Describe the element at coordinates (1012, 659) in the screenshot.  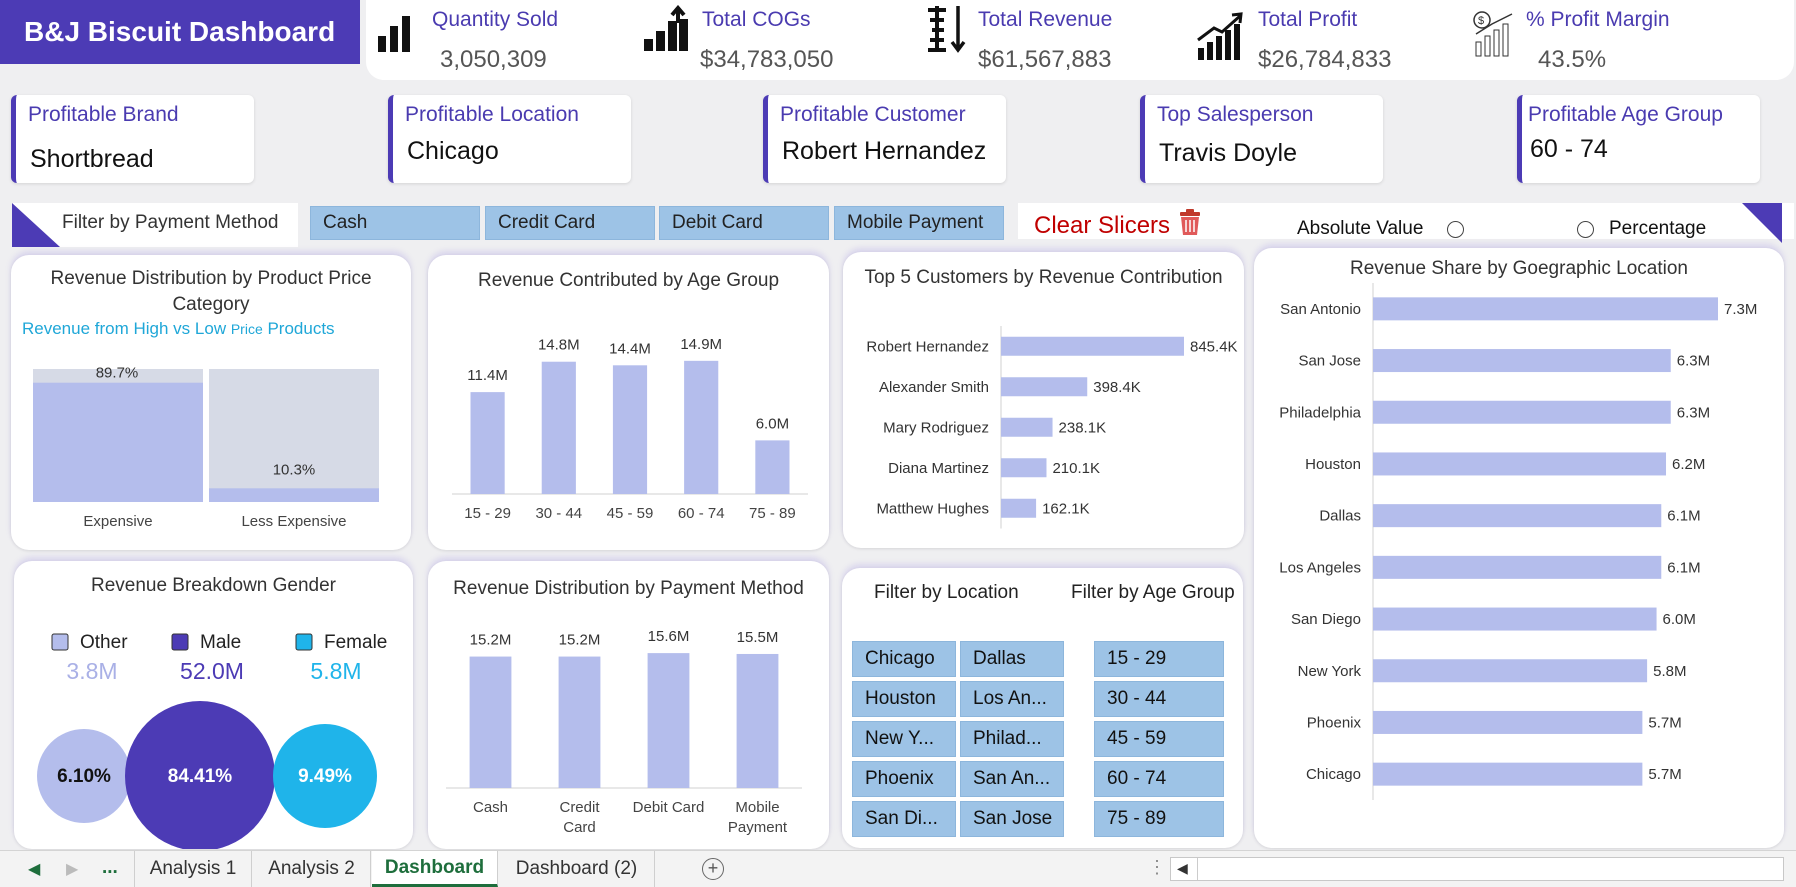
I see `location-slicer-dallas: Dallas` at that location.